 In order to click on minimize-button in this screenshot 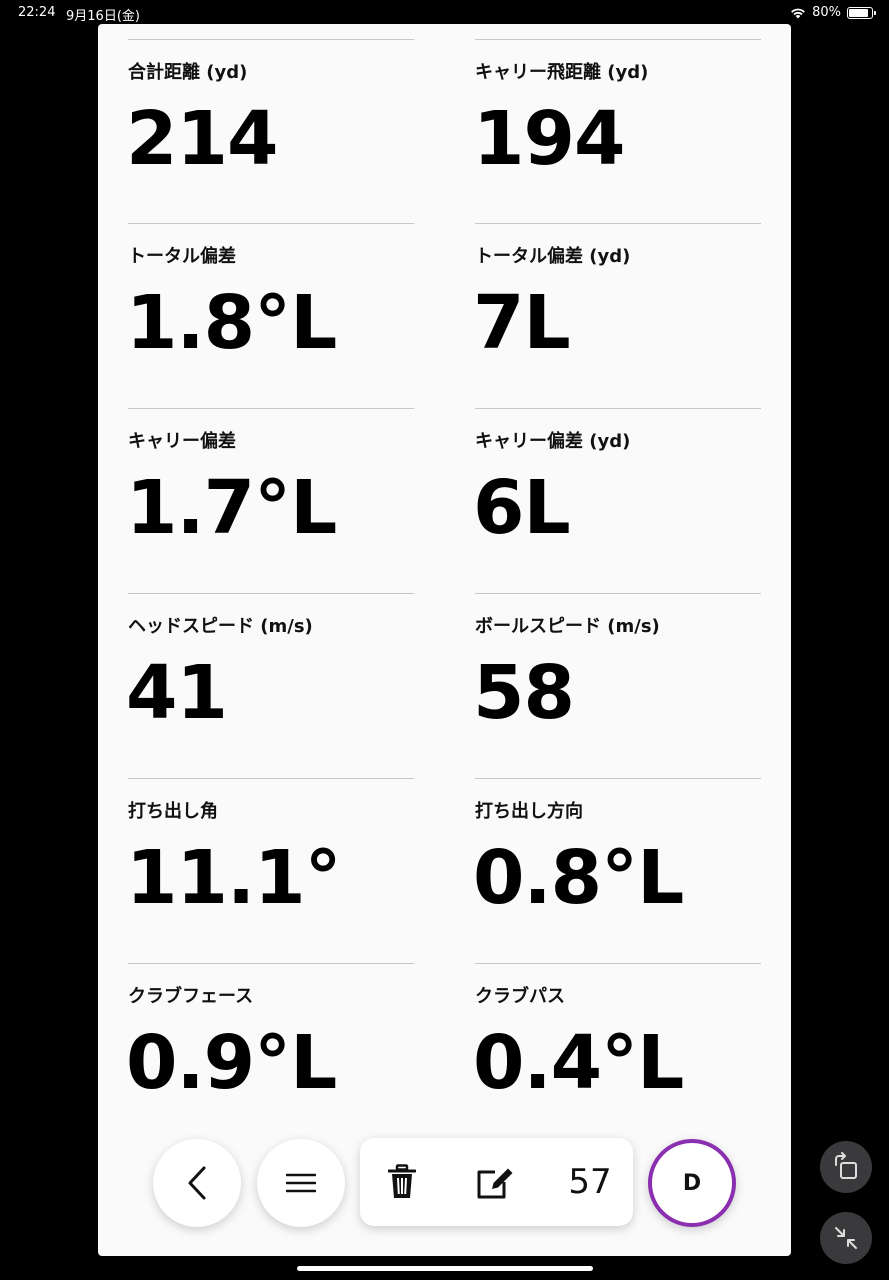, I will do `click(846, 1238)`.